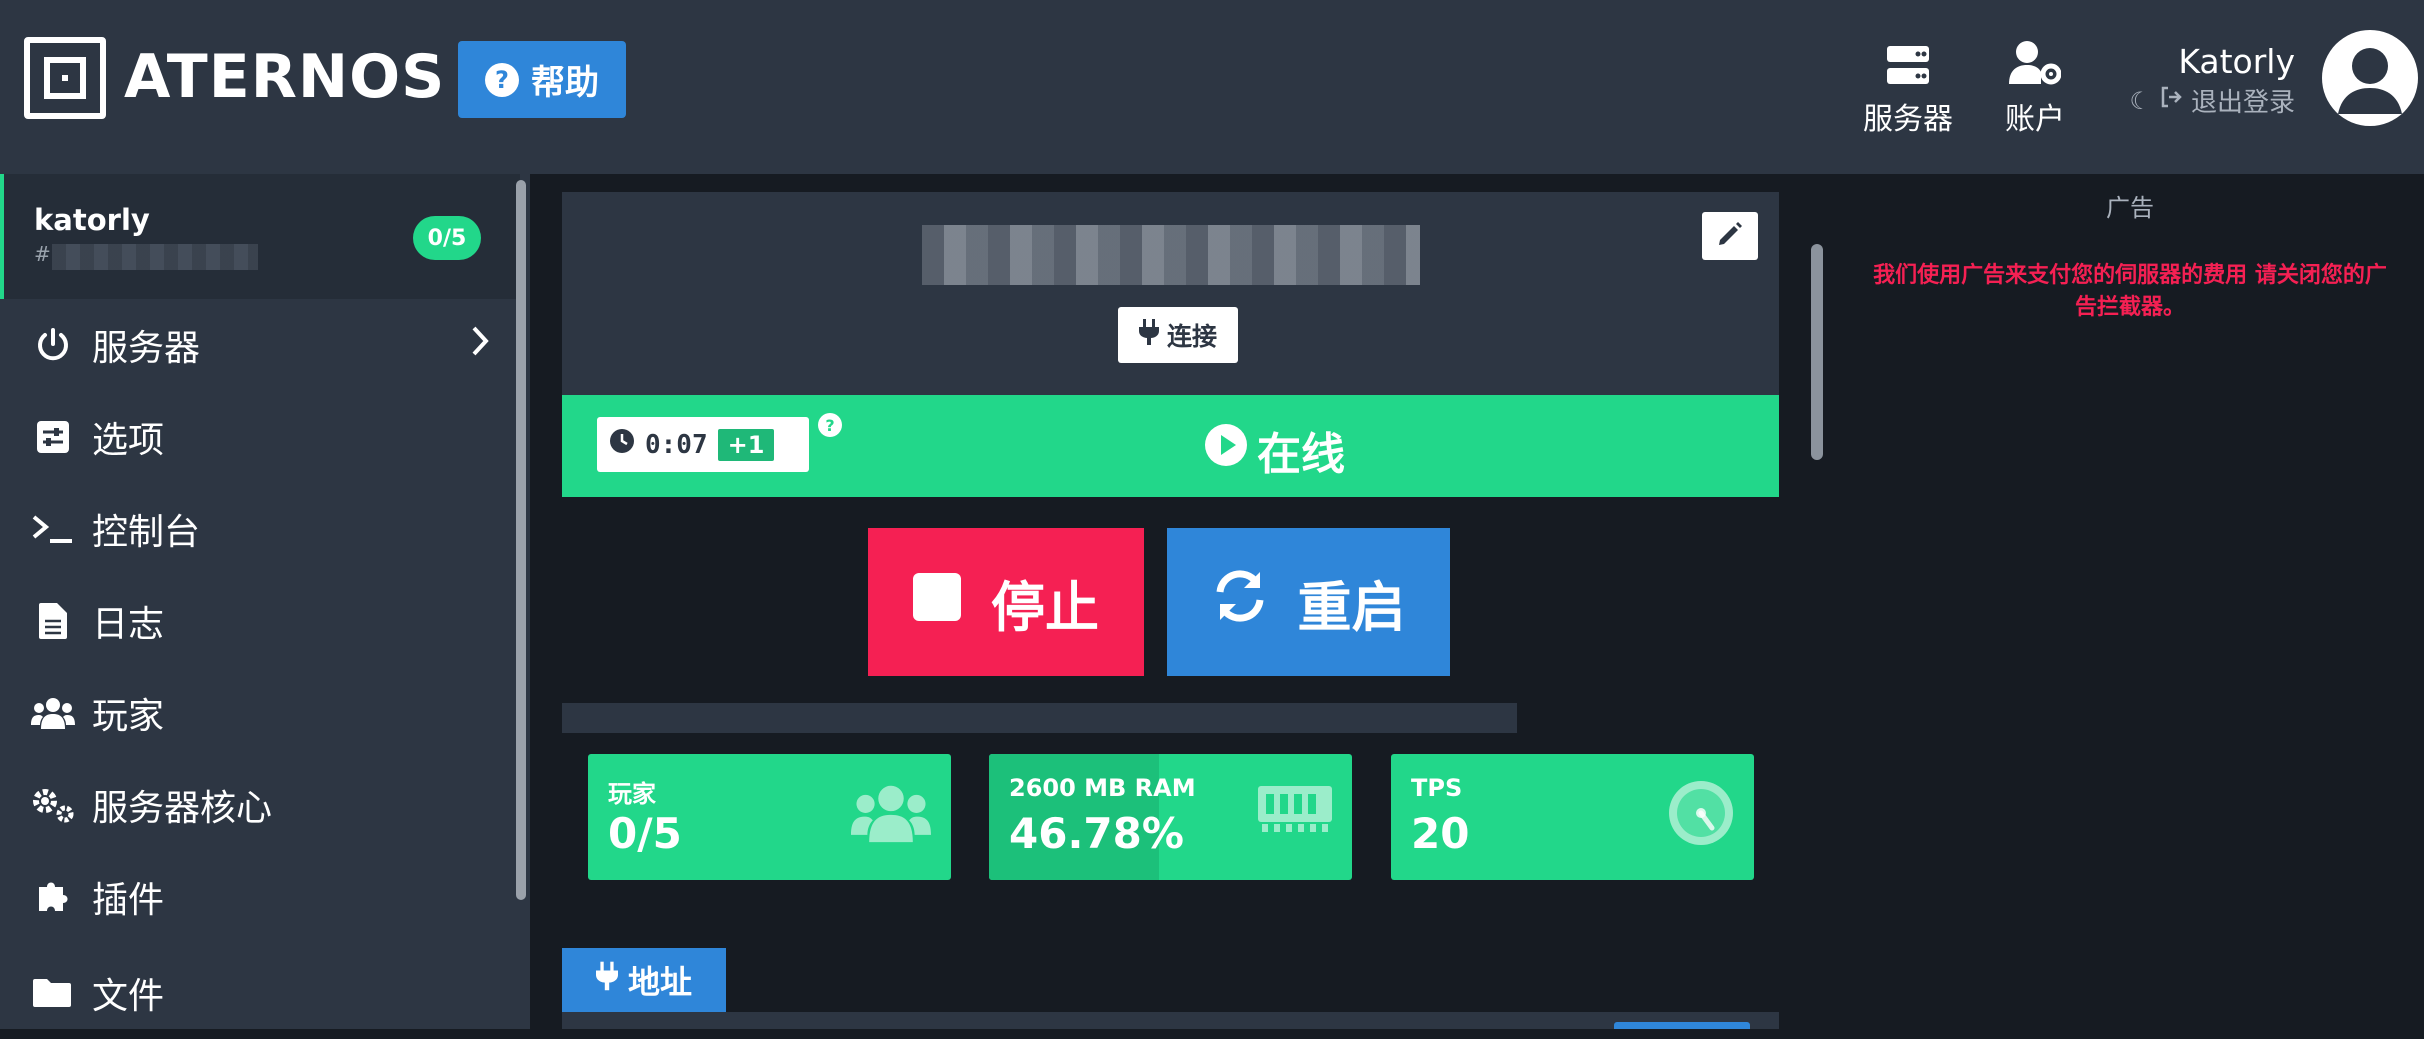 The height and width of the screenshot is (1039, 2424). I want to click on sidebar-item-label: 选项, so click(128, 440).